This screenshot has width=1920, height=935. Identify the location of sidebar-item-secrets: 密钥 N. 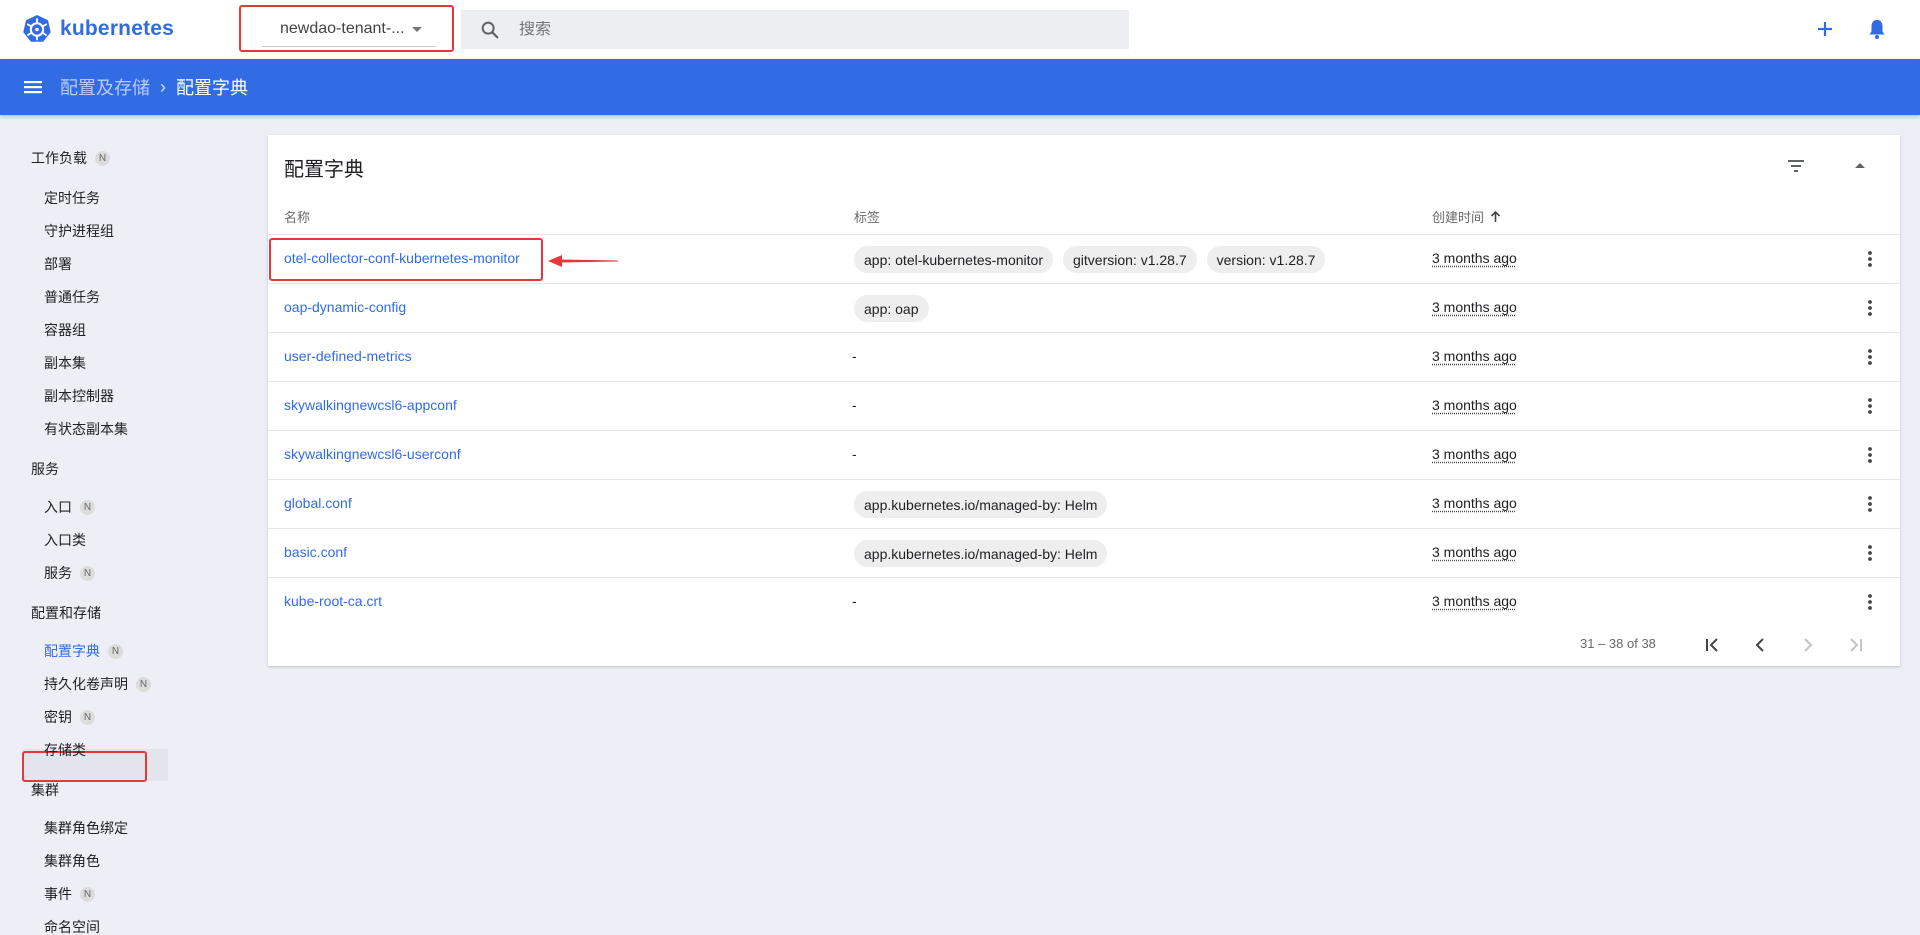
(69, 717).